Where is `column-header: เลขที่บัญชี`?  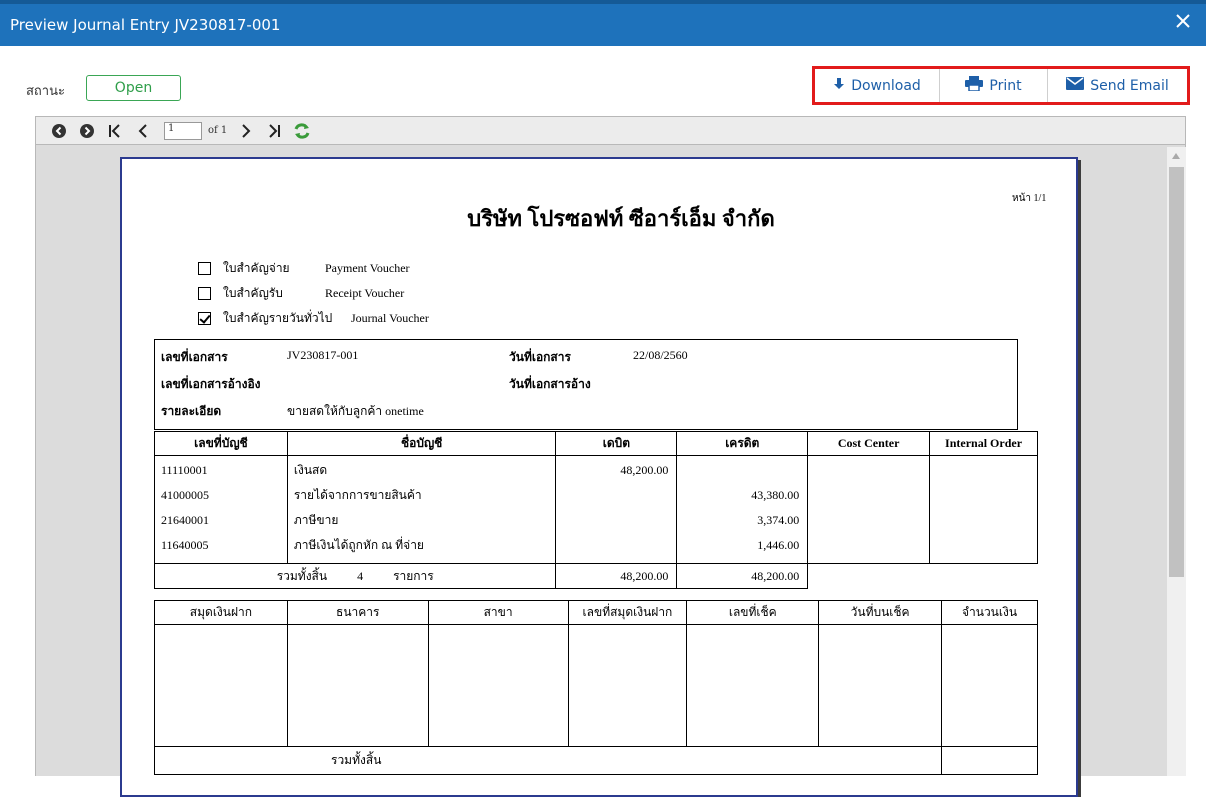
column-header: เลขที่บัญชี is located at coordinates (221, 443).